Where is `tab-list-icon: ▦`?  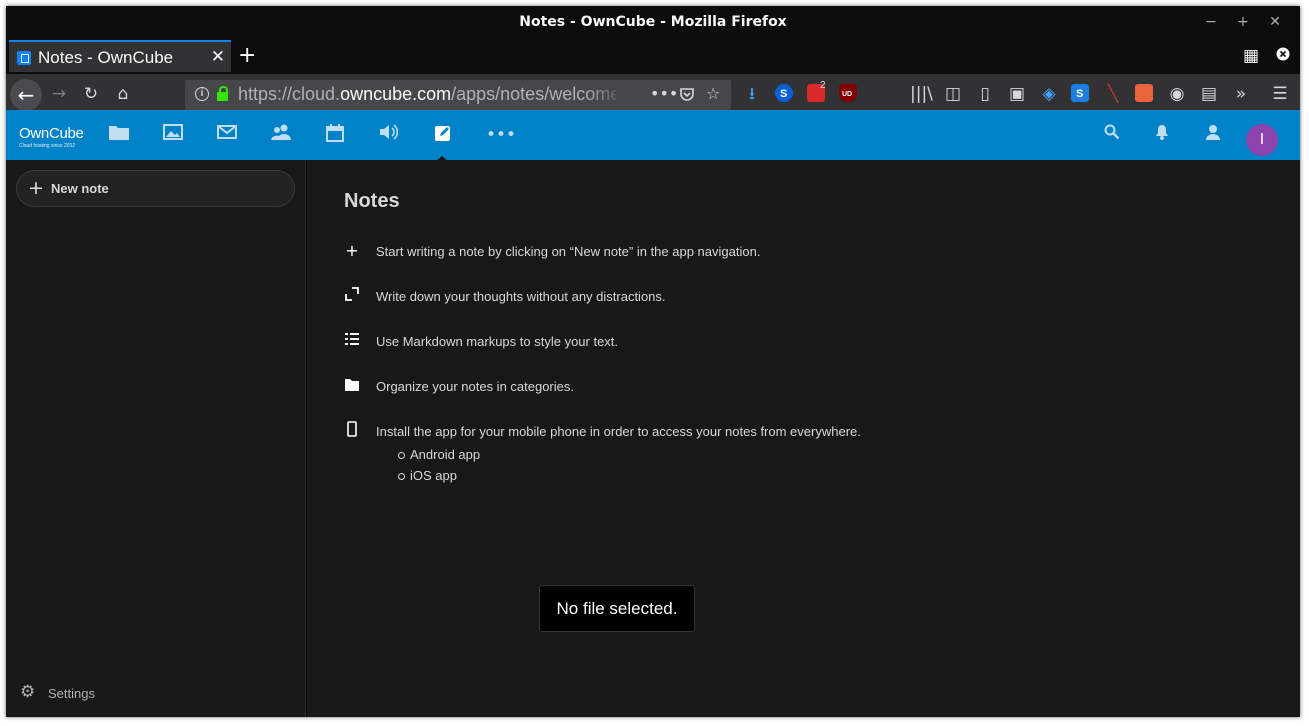 tab-list-icon: ▦ is located at coordinates (1251, 56).